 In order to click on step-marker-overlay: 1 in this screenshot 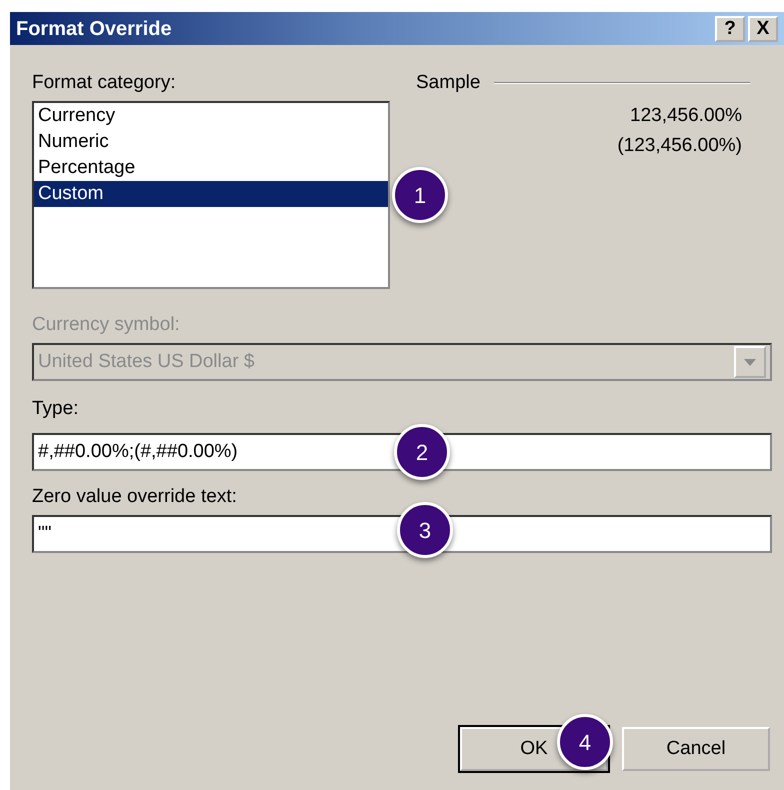, I will do `click(420, 195)`.